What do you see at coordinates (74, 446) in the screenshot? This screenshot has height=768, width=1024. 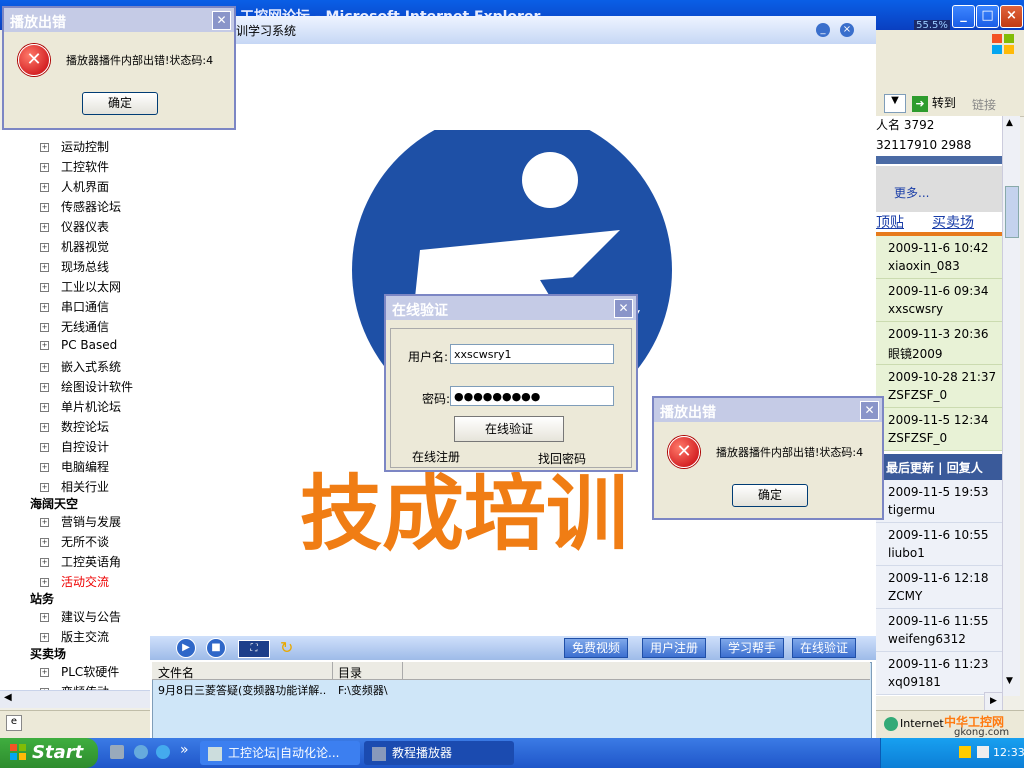 I see `tree-item: + 自控设计` at bounding box center [74, 446].